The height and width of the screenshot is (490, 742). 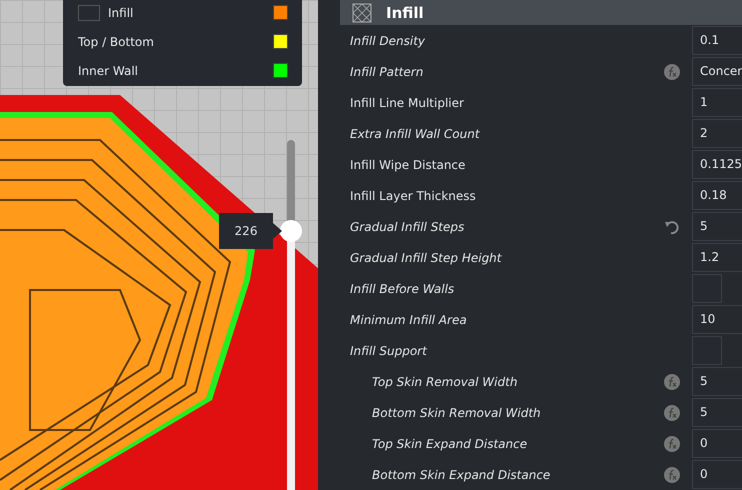 What do you see at coordinates (408, 165) in the screenshot?
I see `setting-label: Infill Wipe Distance` at bounding box center [408, 165].